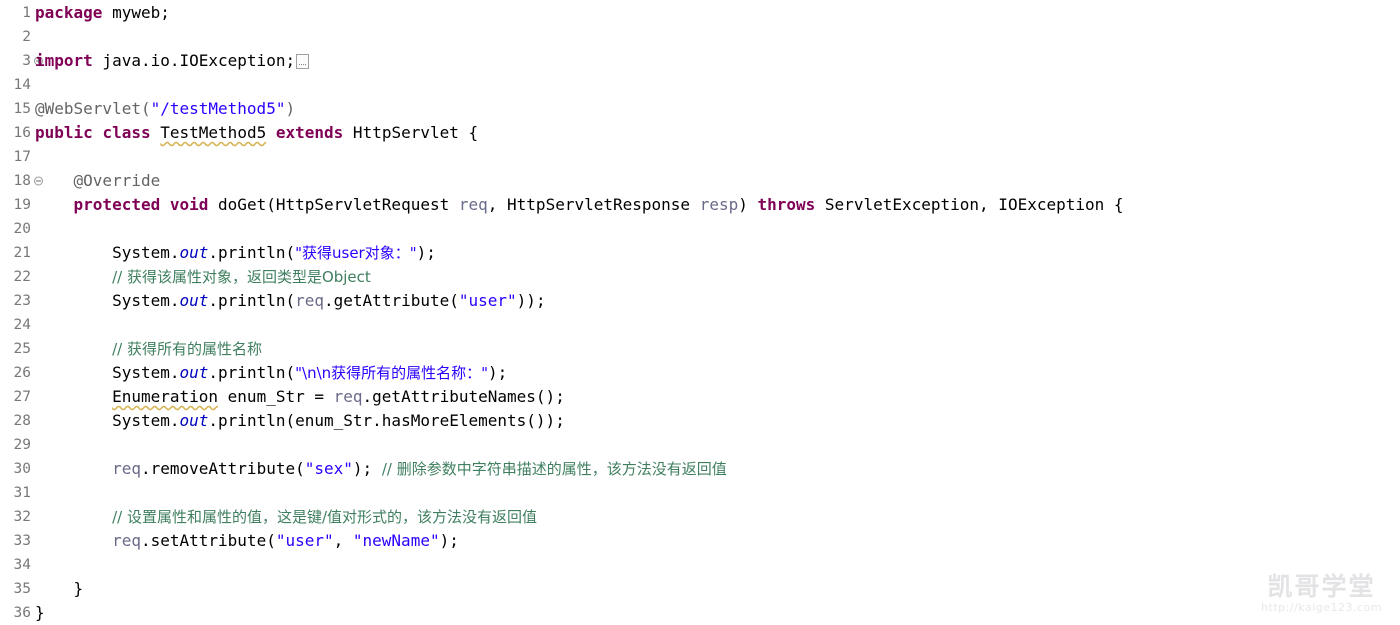  I want to click on line-number: 14, so click(22, 85).